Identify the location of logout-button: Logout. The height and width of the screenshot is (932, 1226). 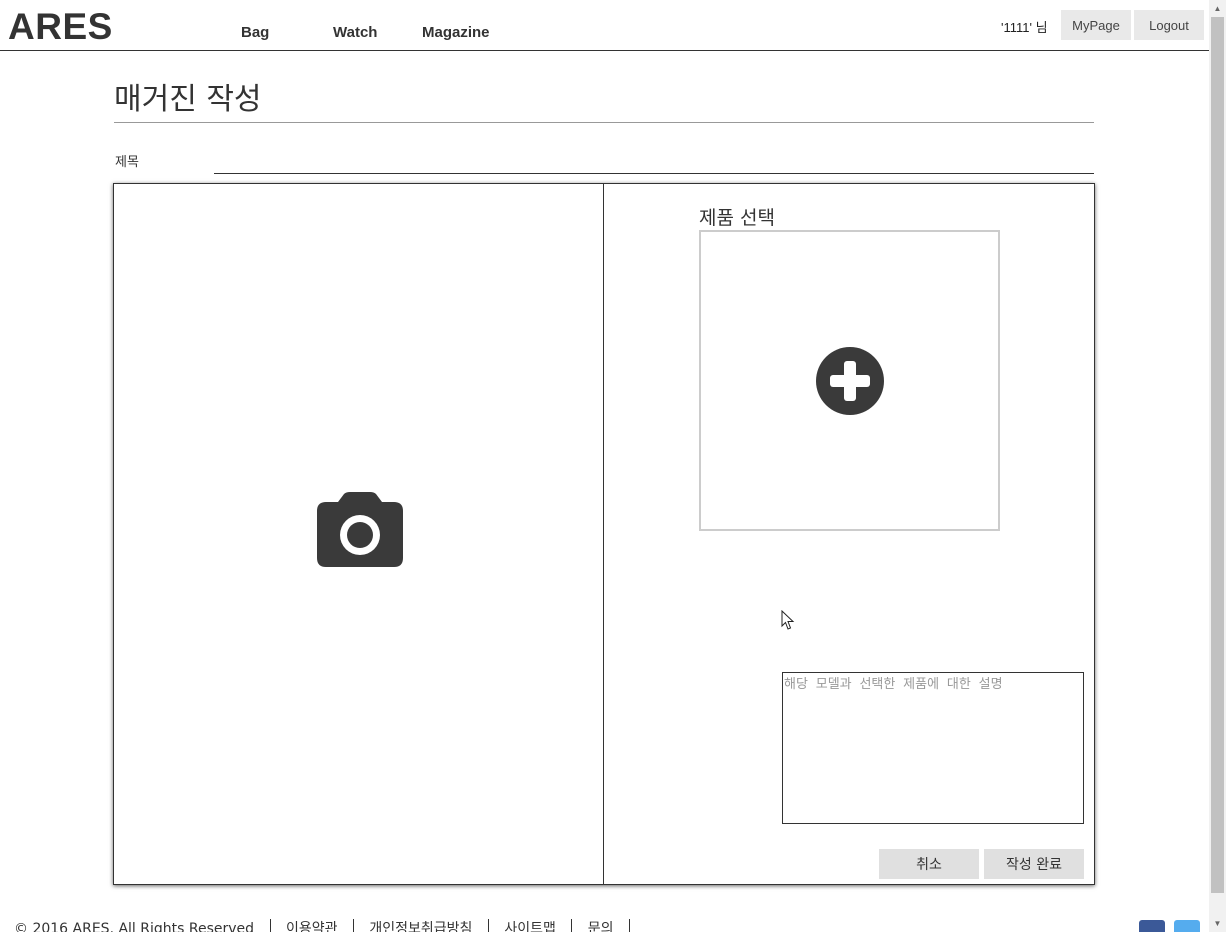
(1169, 25).